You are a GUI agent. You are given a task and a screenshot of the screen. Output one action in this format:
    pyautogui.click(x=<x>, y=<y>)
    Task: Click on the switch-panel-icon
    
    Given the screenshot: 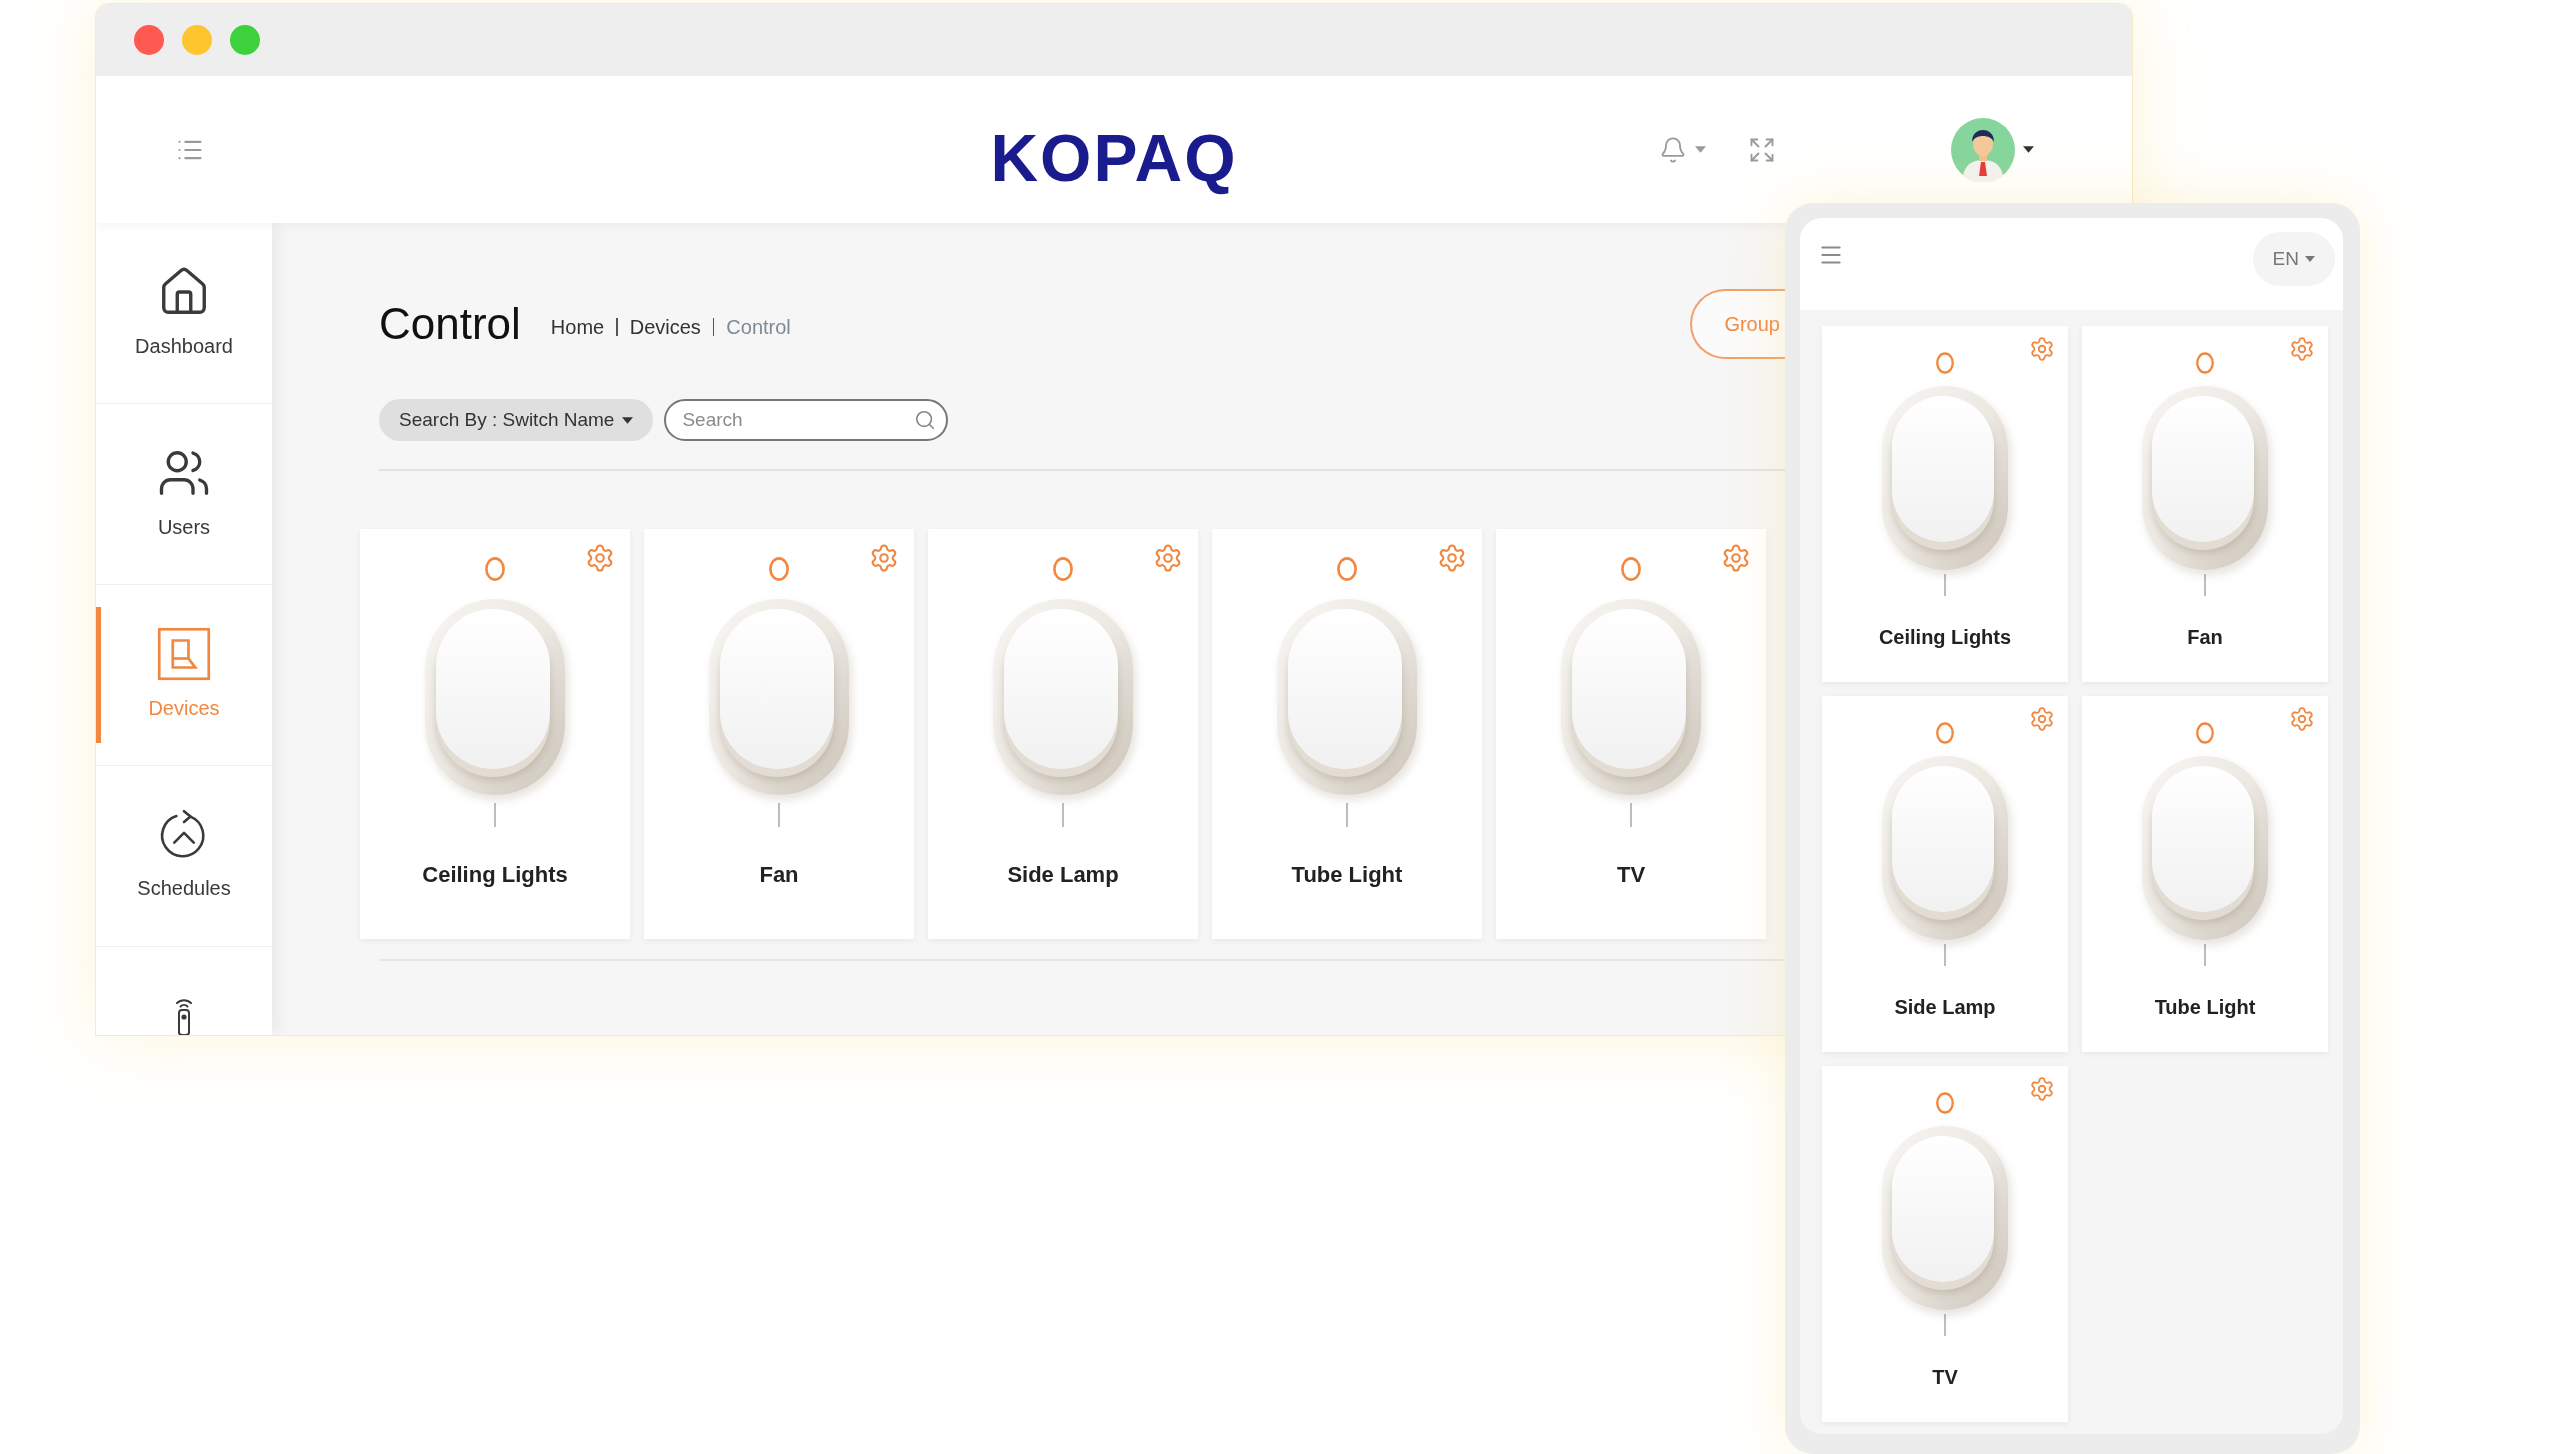 What is the action you would take?
    pyautogui.click(x=184, y=654)
    